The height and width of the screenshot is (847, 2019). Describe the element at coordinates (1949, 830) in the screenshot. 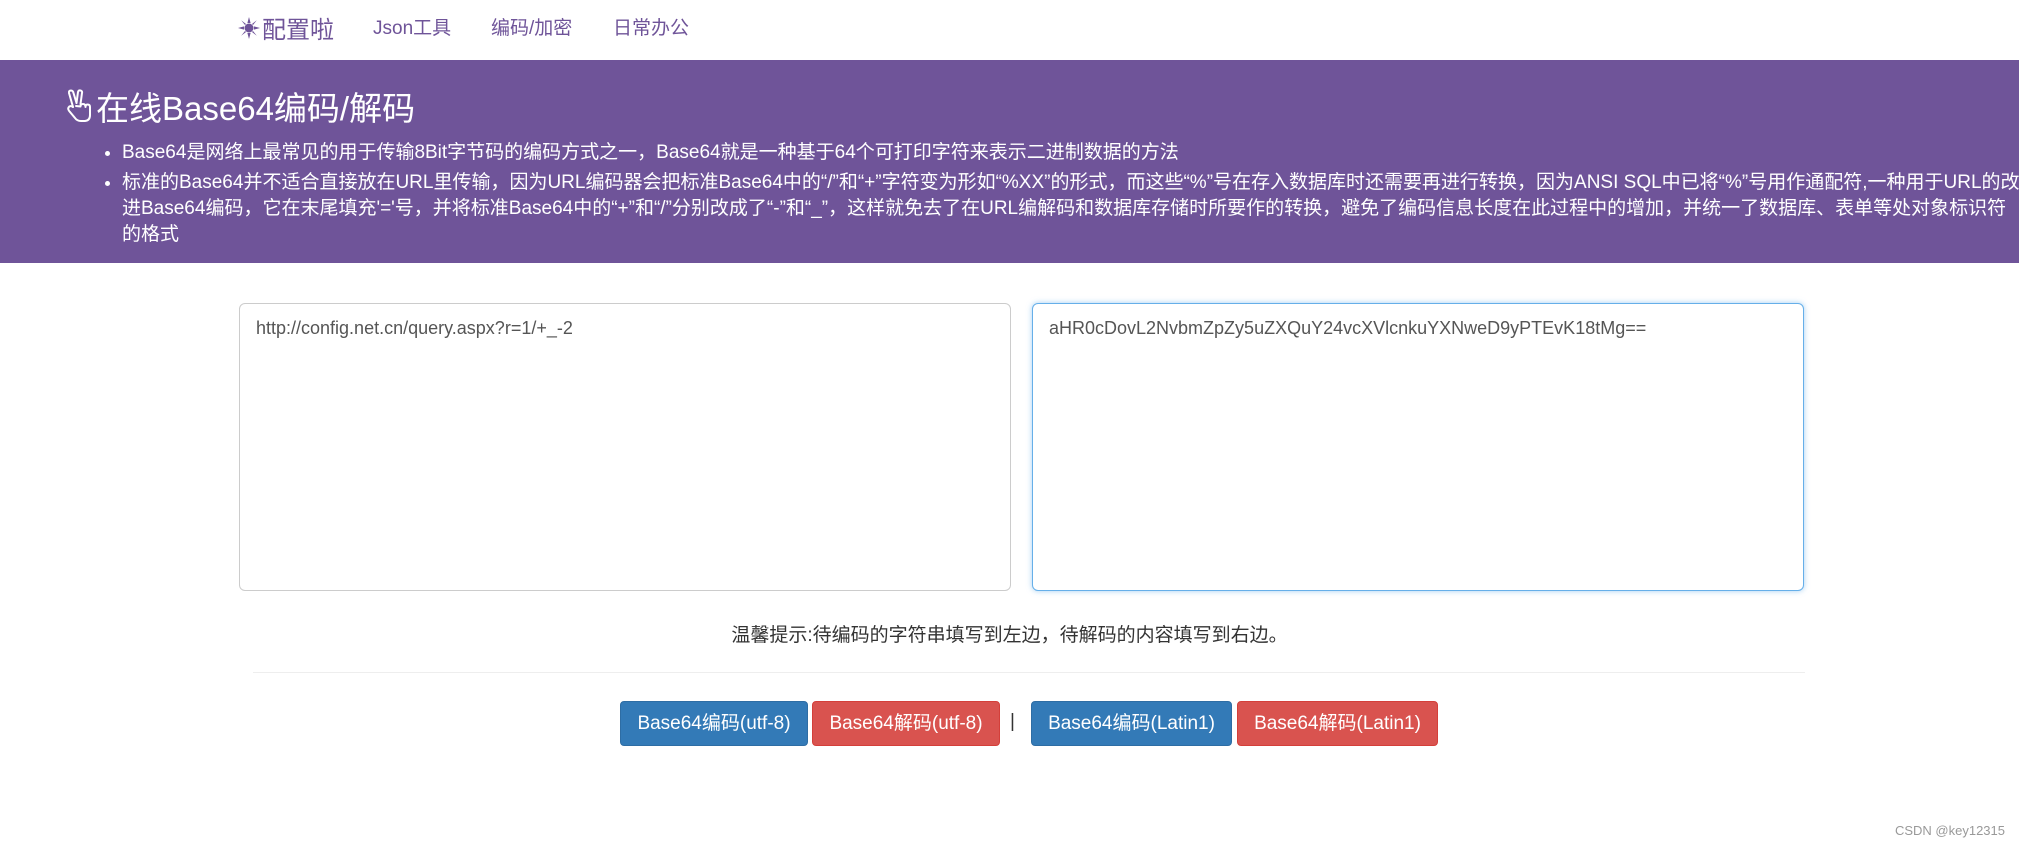

I see `watermark: CSDN @key12315` at that location.